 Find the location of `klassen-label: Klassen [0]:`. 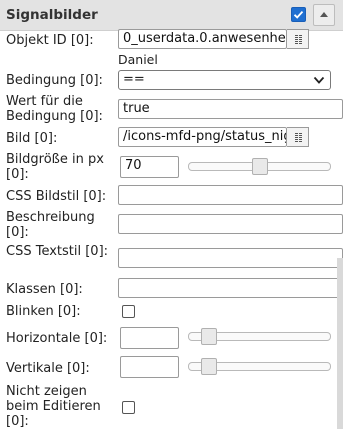

klassen-label: Klassen [0]: is located at coordinates (44, 289).